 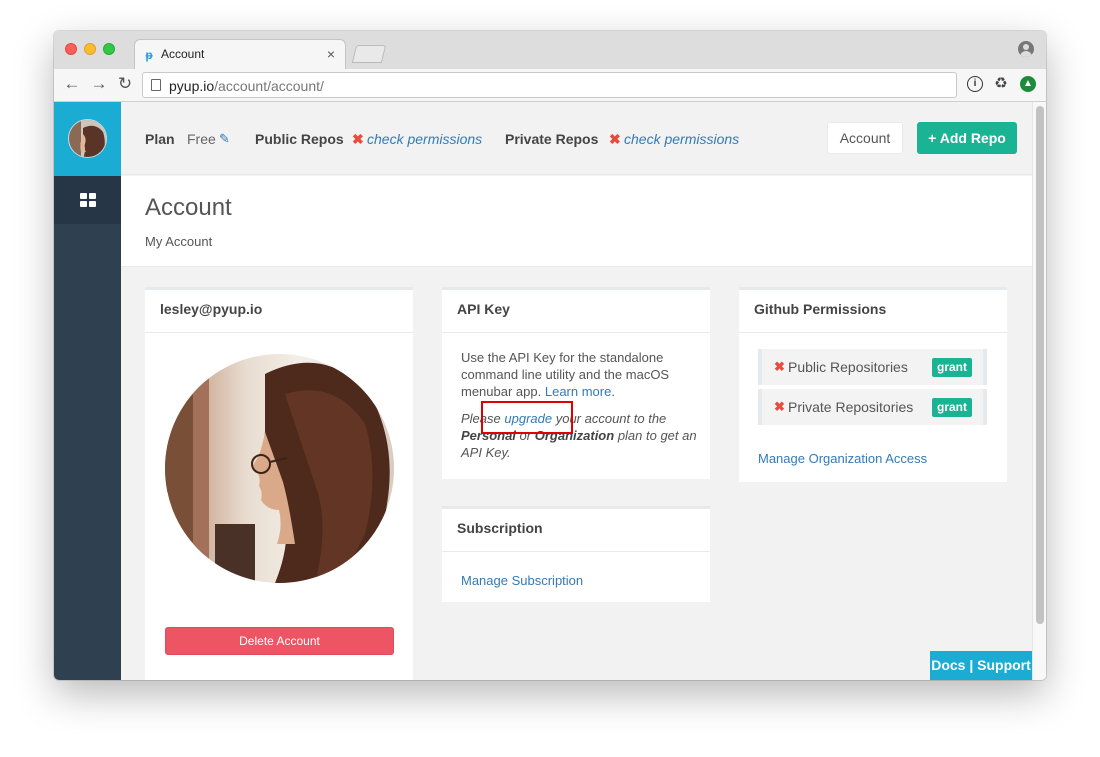 I want to click on browser-profile-icon, so click(x=1026, y=49).